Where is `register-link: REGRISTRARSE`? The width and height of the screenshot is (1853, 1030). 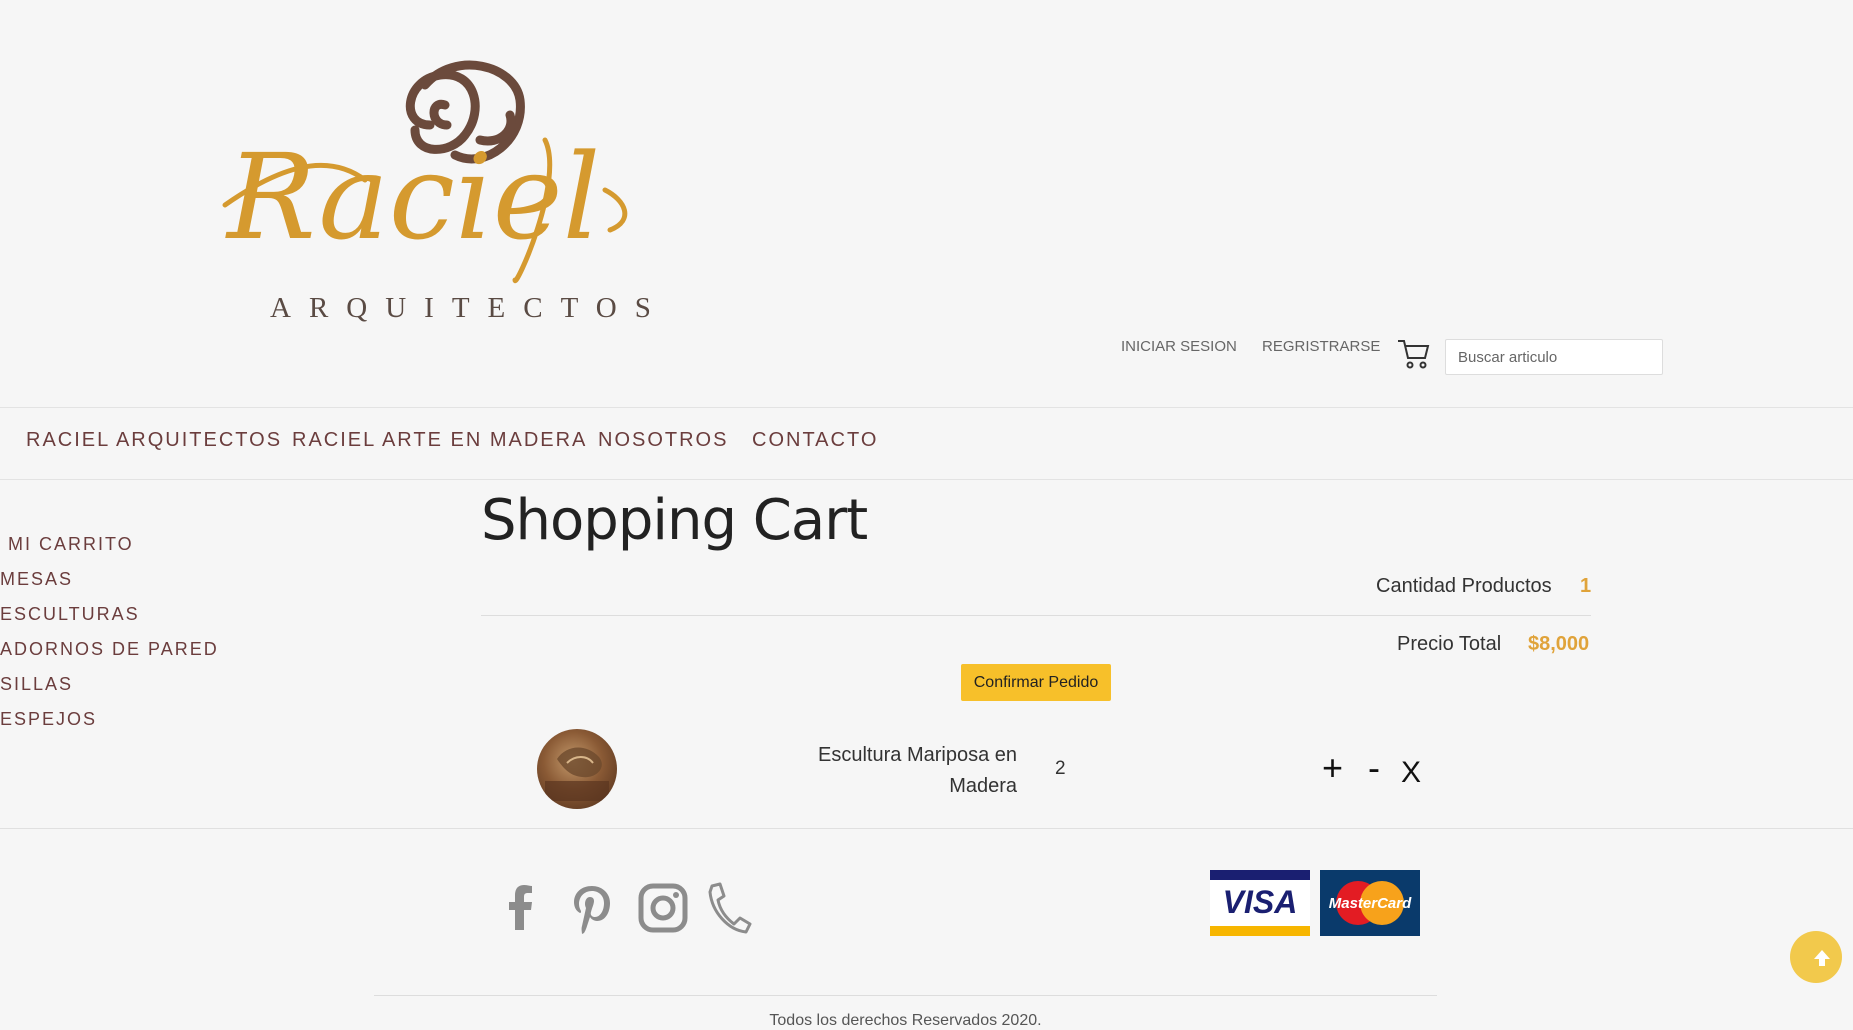 register-link: REGRISTRARSE is located at coordinates (1321, 346).